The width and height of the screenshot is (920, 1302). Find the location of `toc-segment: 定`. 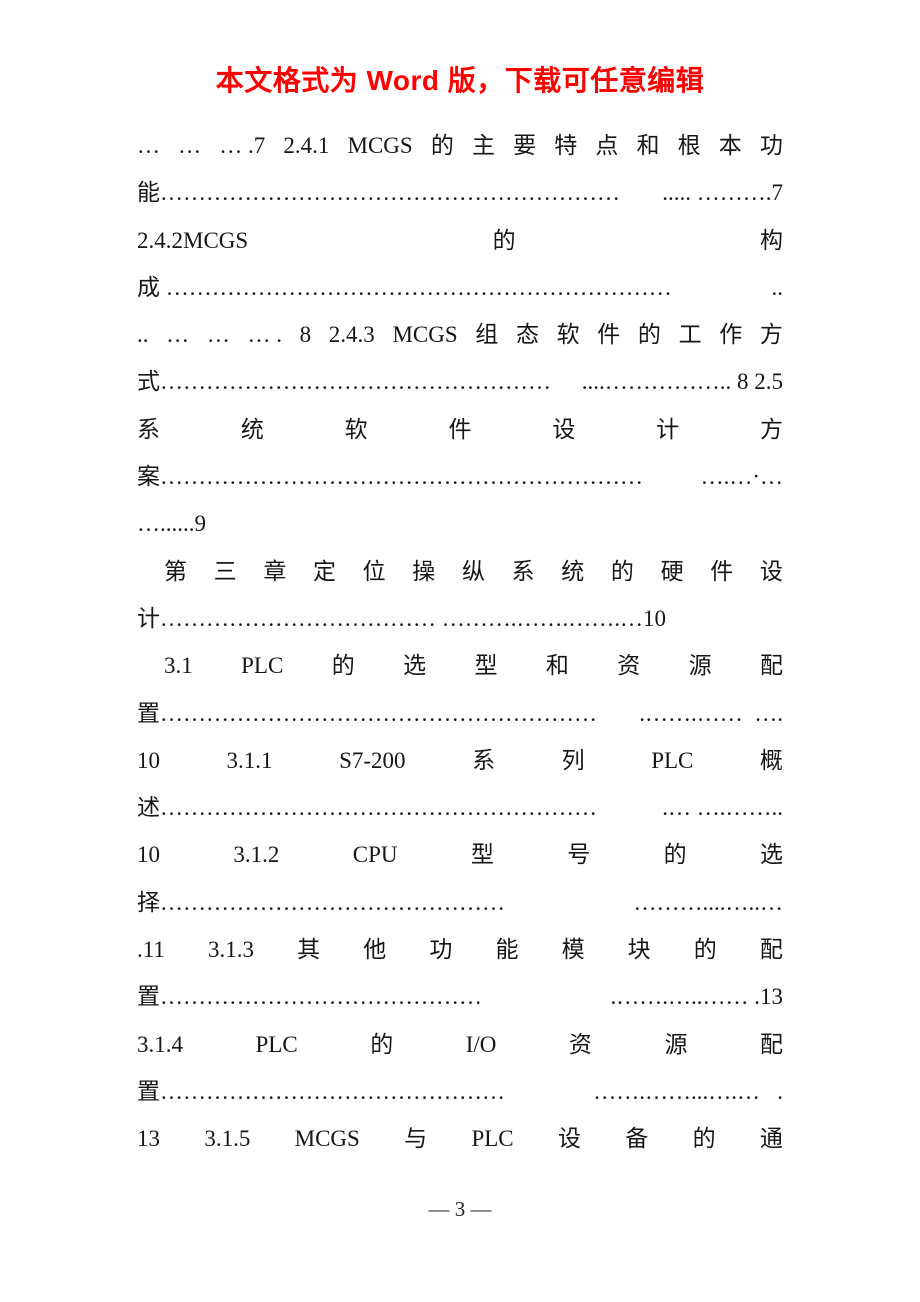

toc-segment: 定 is located at coordinates (324, 571).